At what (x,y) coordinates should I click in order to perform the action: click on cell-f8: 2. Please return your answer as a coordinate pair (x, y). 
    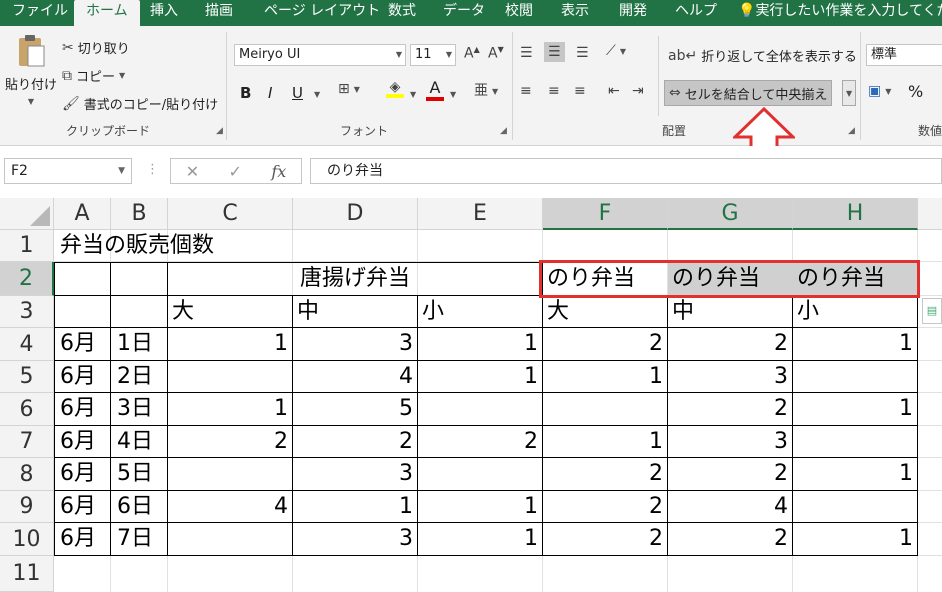
    Looking at the image, I should click on (605, 474).